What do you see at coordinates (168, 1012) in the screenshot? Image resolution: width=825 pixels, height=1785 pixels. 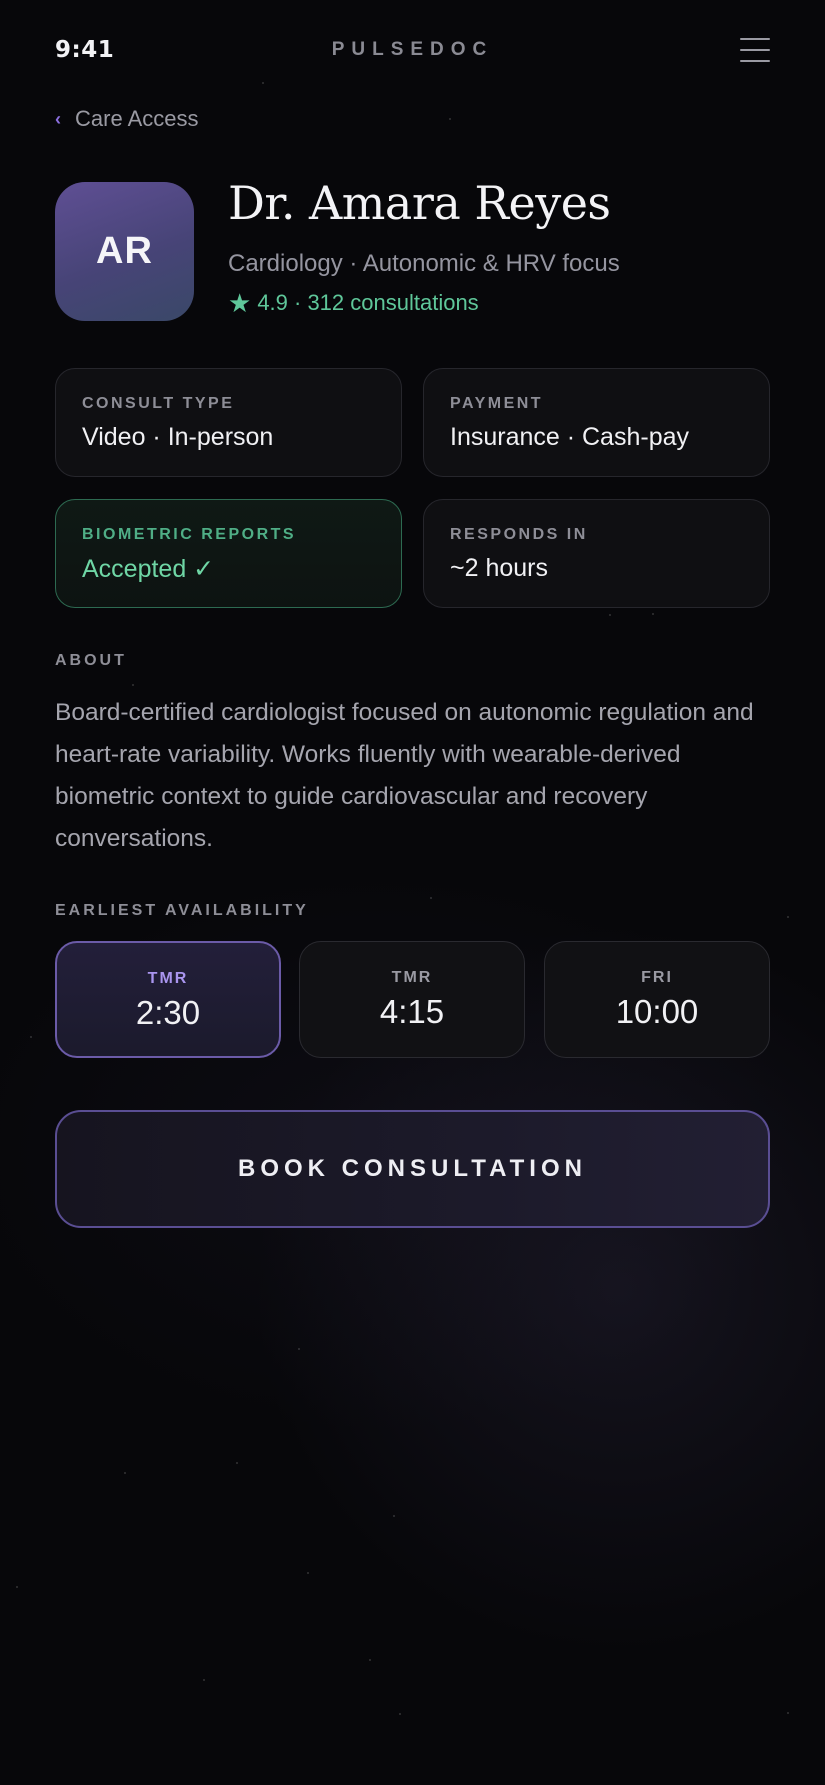 I see `slot-time: 2:30` at bounding box center [168, 1012].